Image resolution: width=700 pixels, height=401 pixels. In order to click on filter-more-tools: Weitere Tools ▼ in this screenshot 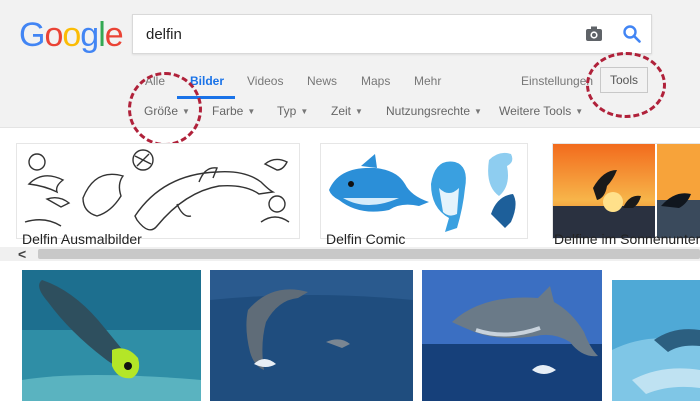, I will do `click(541, 111)`.